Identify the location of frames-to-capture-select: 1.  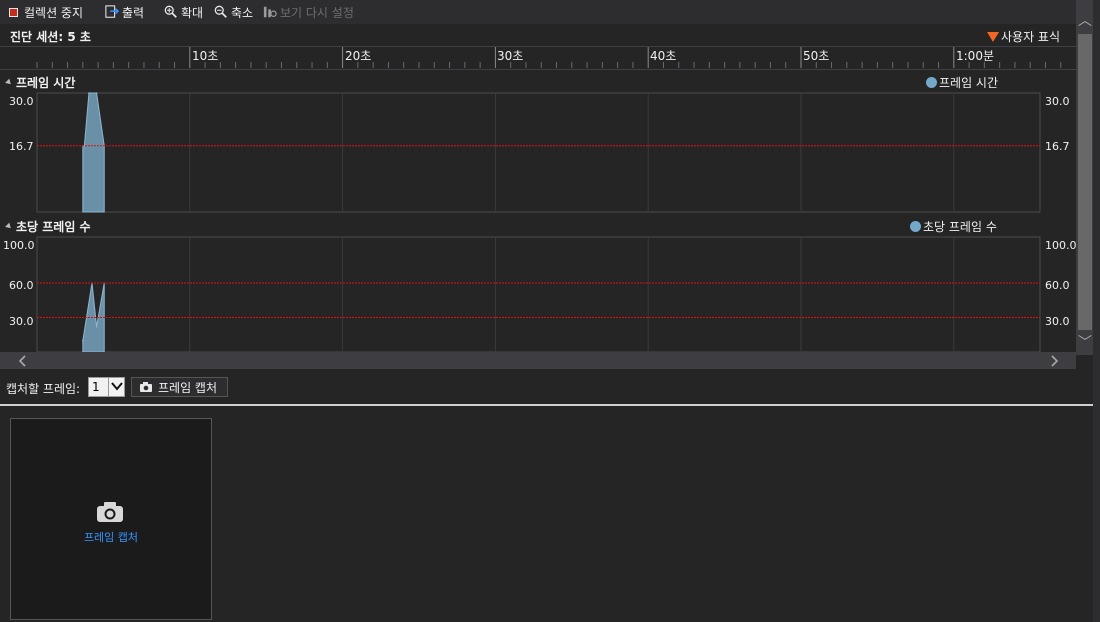
(106, 387).